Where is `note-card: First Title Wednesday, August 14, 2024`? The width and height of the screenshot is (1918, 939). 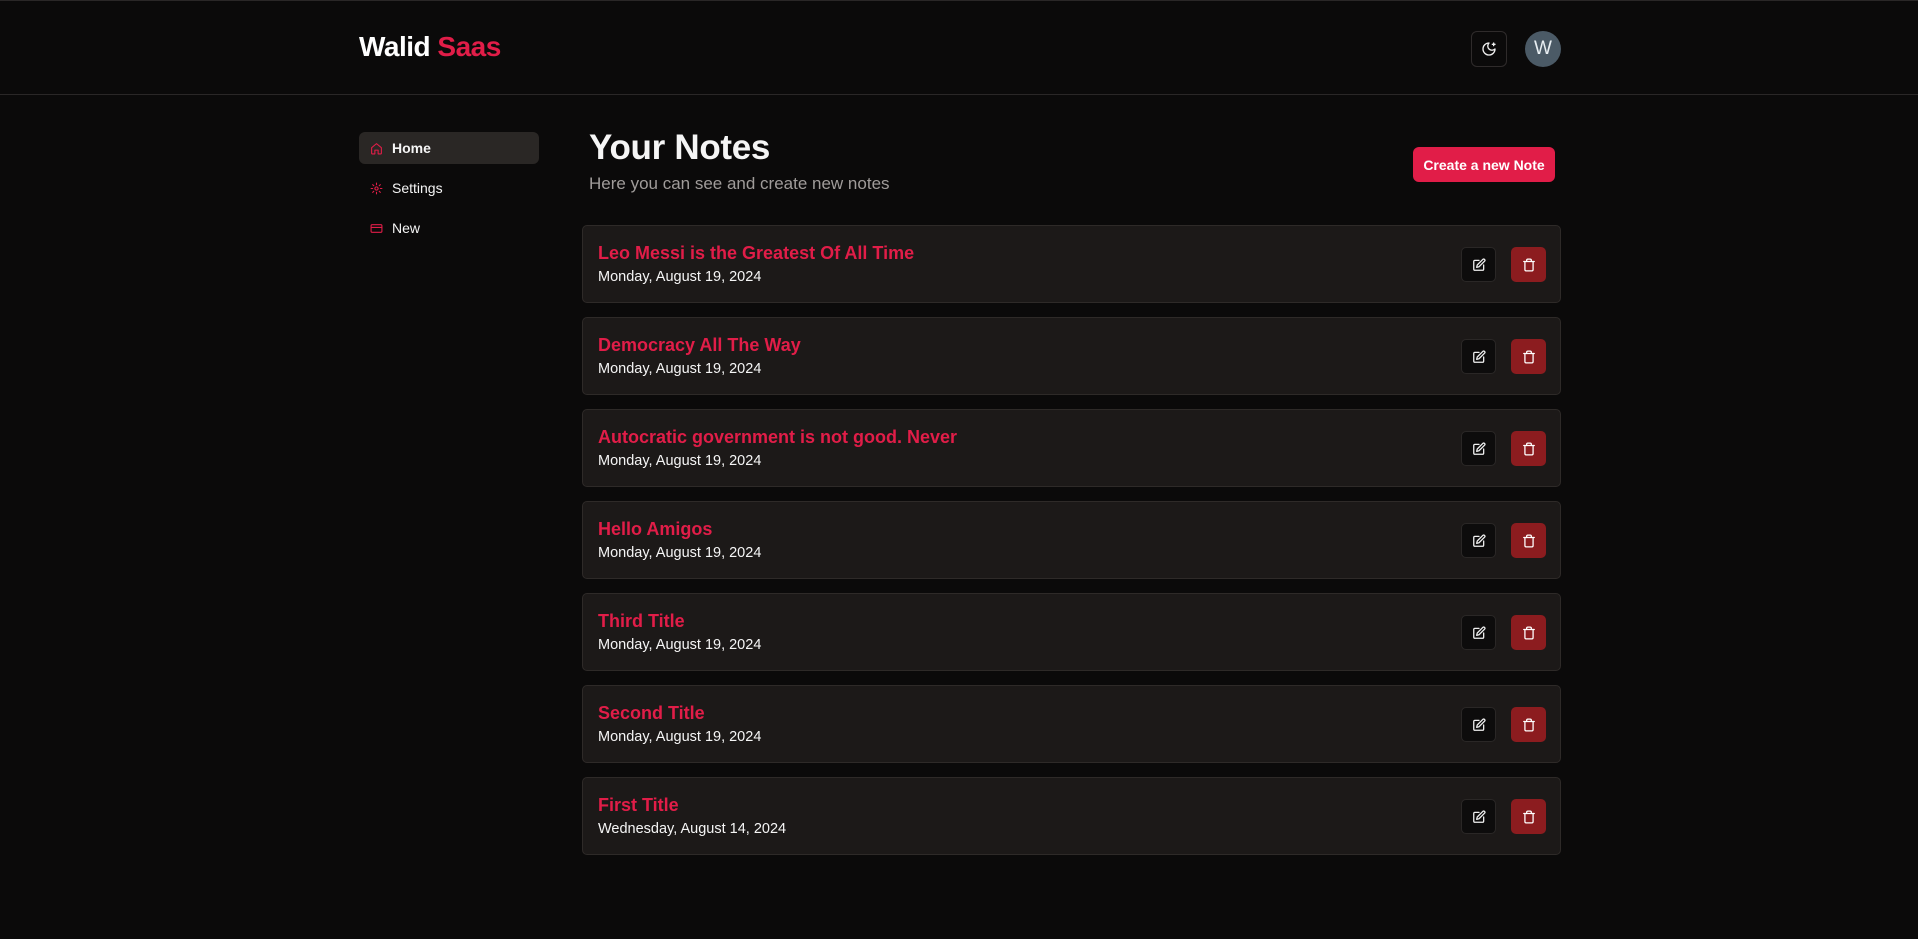 note-card: First Title Wednesday, August 14, 2024 is located at coordinates (1071, 816).